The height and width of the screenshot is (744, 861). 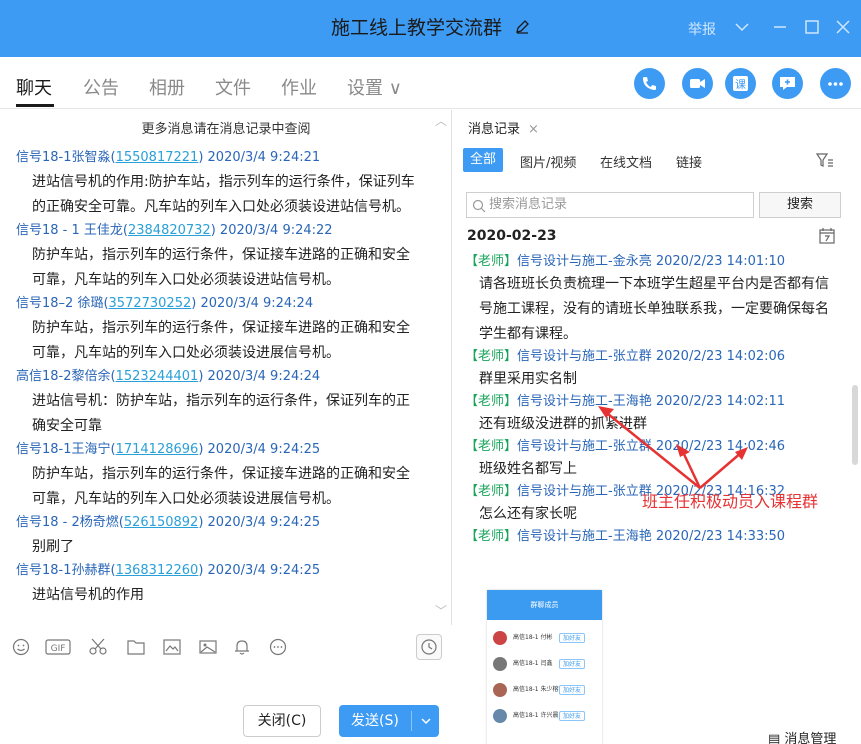 I want to click on sender-name: 信号18–2 徐璐, so click(x=59, y=303).